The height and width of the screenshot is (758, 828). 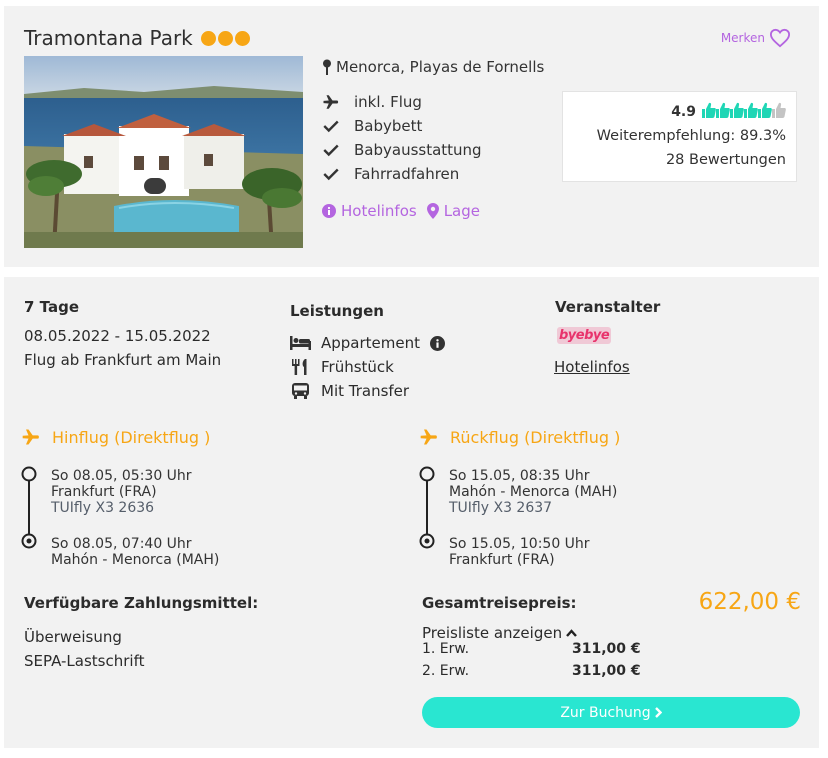 I want to click on rating-score-row: 4.9, so click(x=728, y=112).